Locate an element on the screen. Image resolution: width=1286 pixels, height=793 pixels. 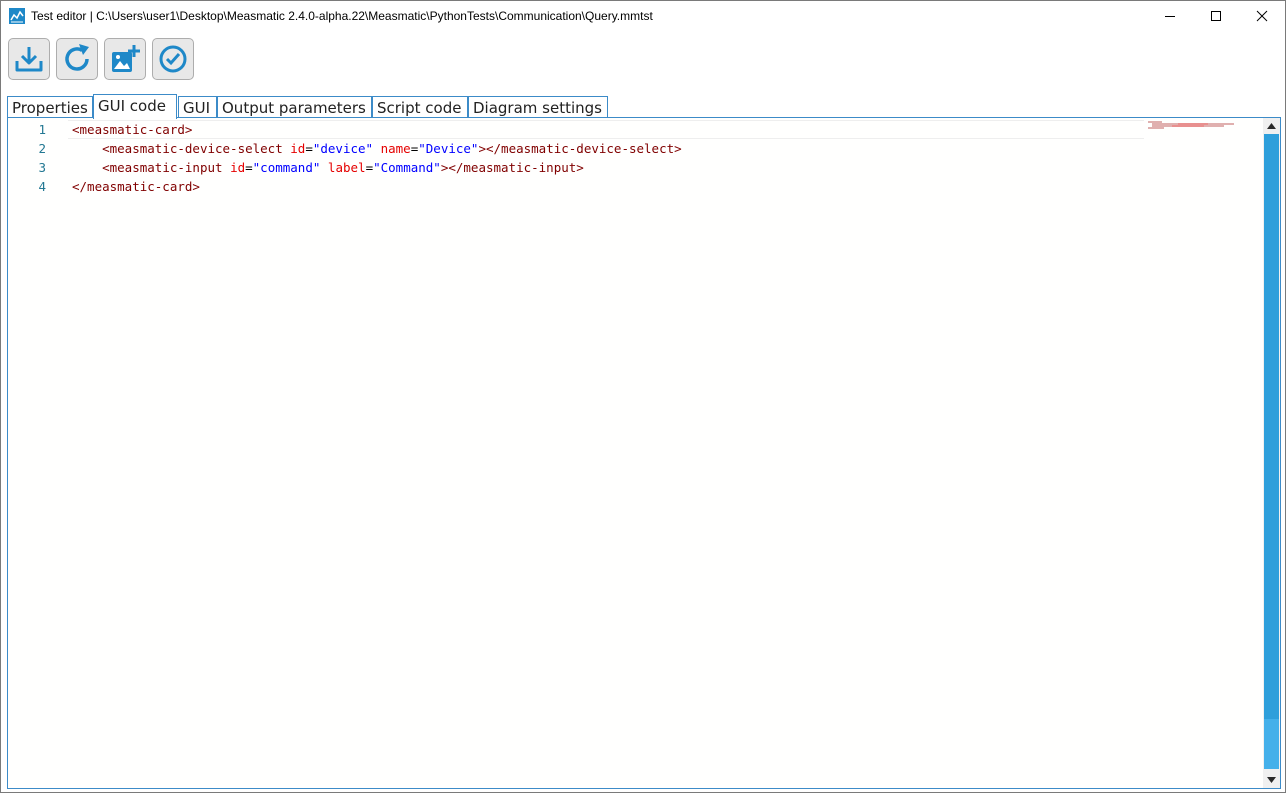
chevron-up-icon is located at coordinates (1271, 126).